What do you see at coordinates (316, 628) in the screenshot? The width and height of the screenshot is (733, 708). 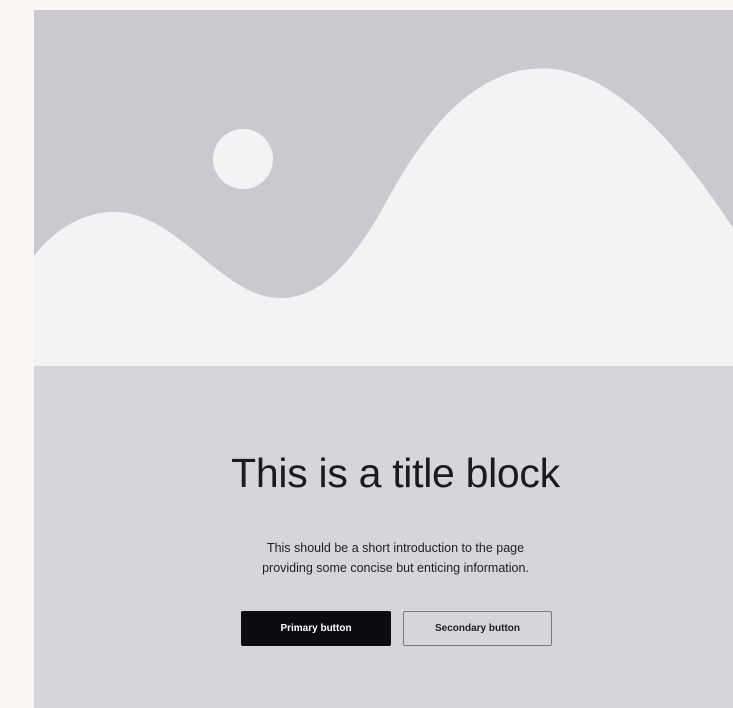 I see `primary-button: Primary button` at bounding box center [316, 628].